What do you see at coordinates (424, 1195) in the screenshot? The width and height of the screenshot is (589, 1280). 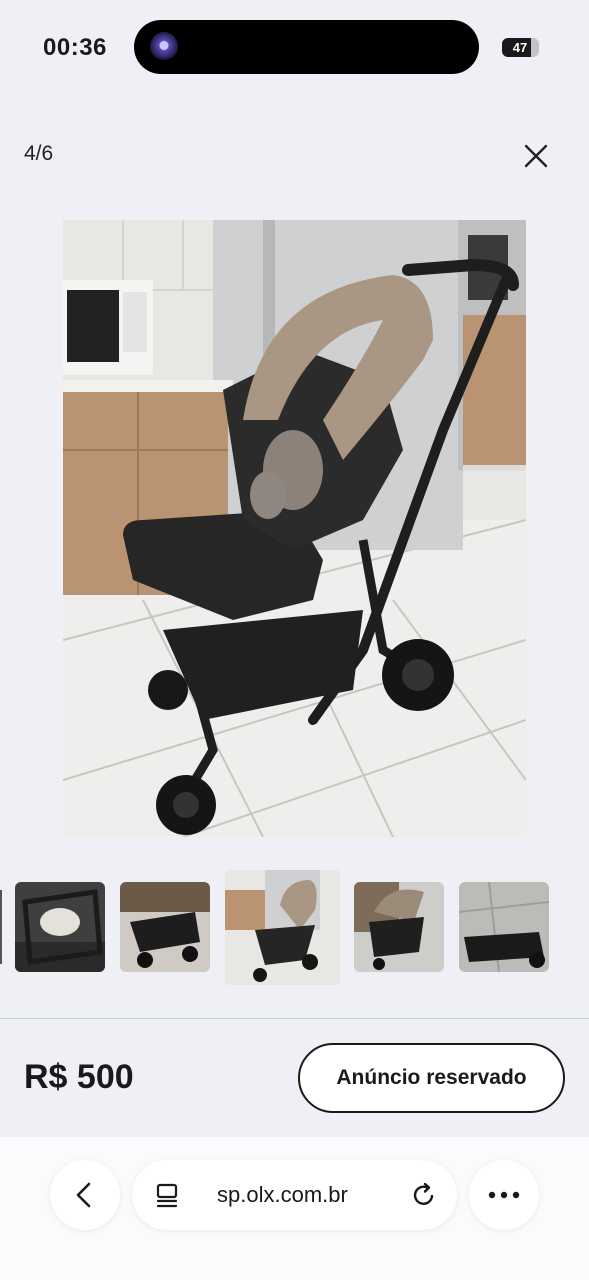 I see `reload-icon` at bounding box center [424, 1195].